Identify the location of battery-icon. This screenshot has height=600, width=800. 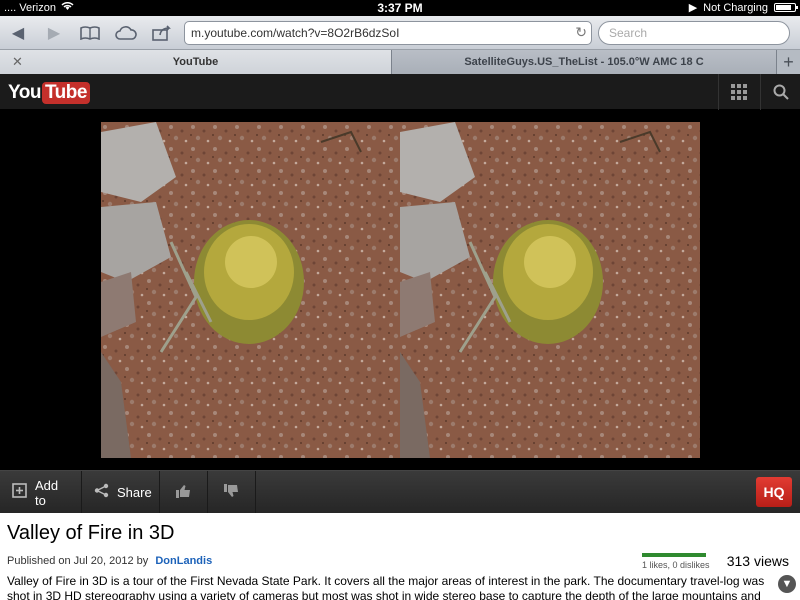
(786, 7).